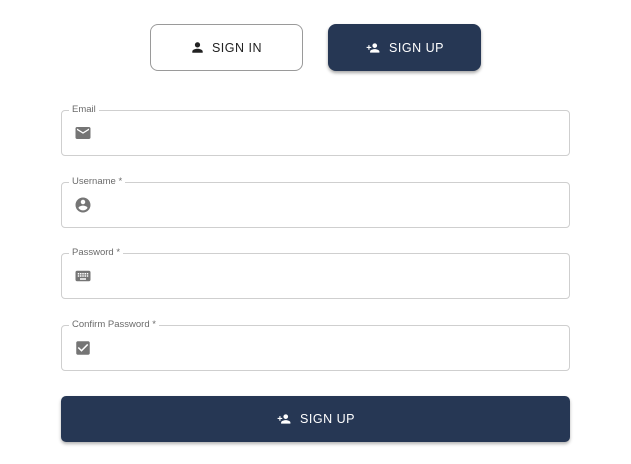 This screenshot has width=631, height=464. I want to click on sign-up-submit-label: SIGN UP, so click(327, 419).